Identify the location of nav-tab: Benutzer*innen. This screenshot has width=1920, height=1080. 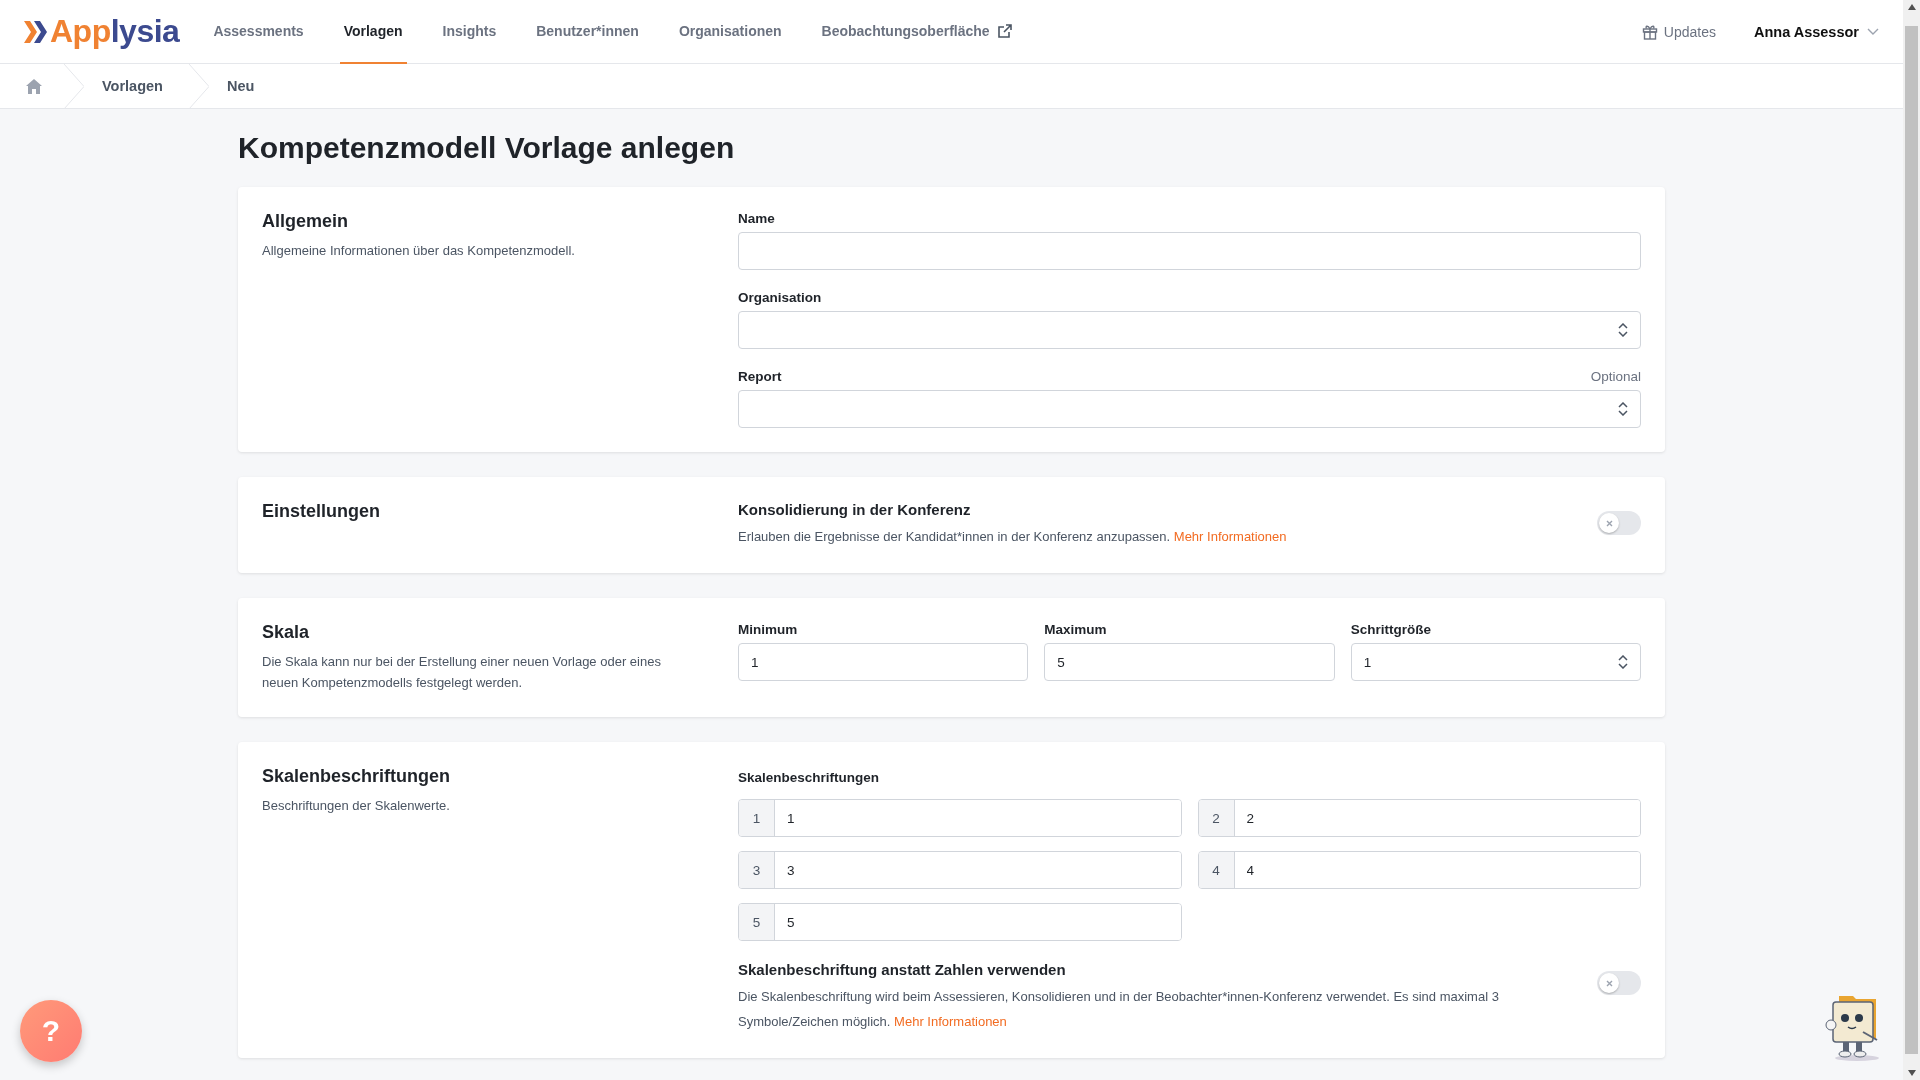
(587, 32).